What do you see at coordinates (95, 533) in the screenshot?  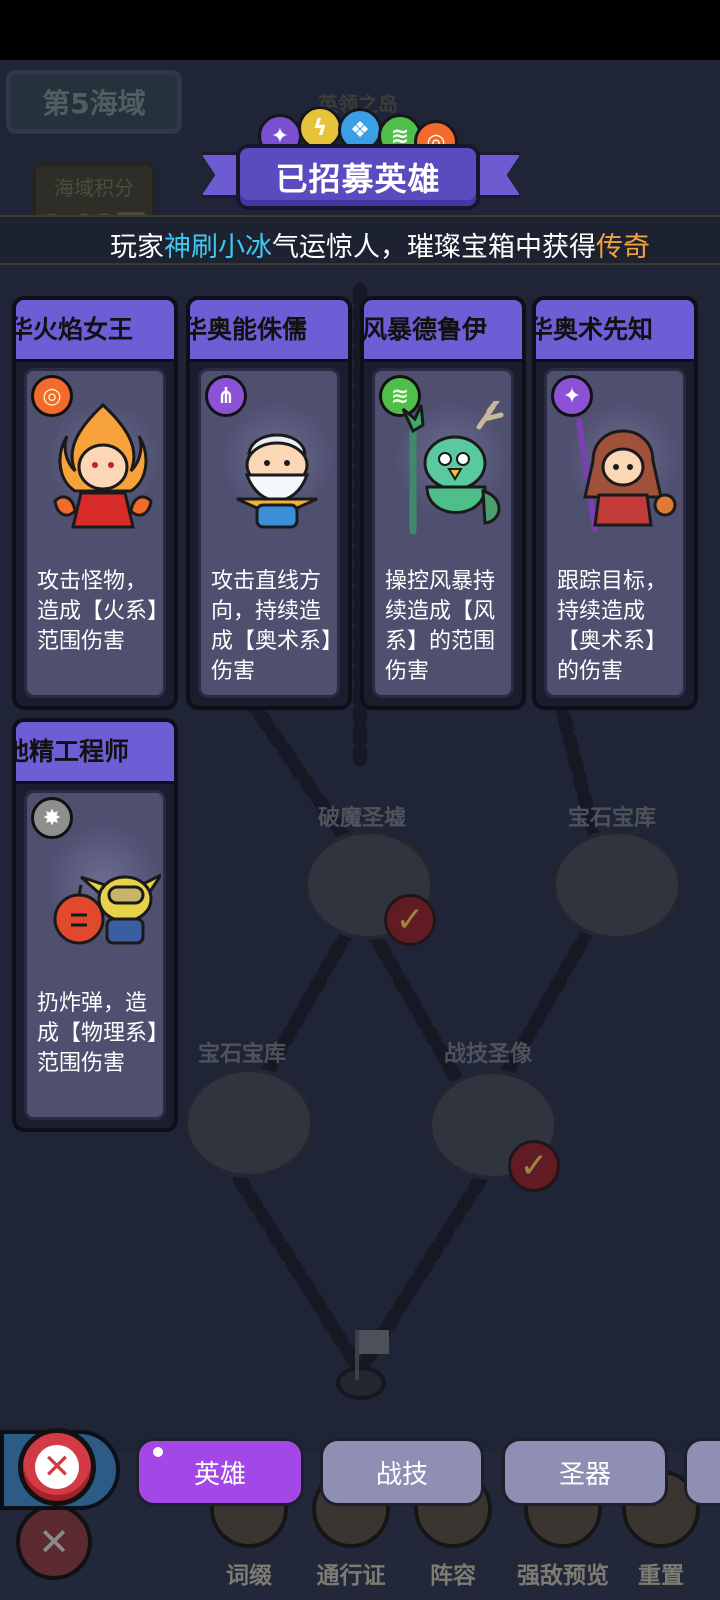 I see `hero-card-body: ◎ 攻击怪物，造成【火系】范围伤害` at bounding box center [95, 533].